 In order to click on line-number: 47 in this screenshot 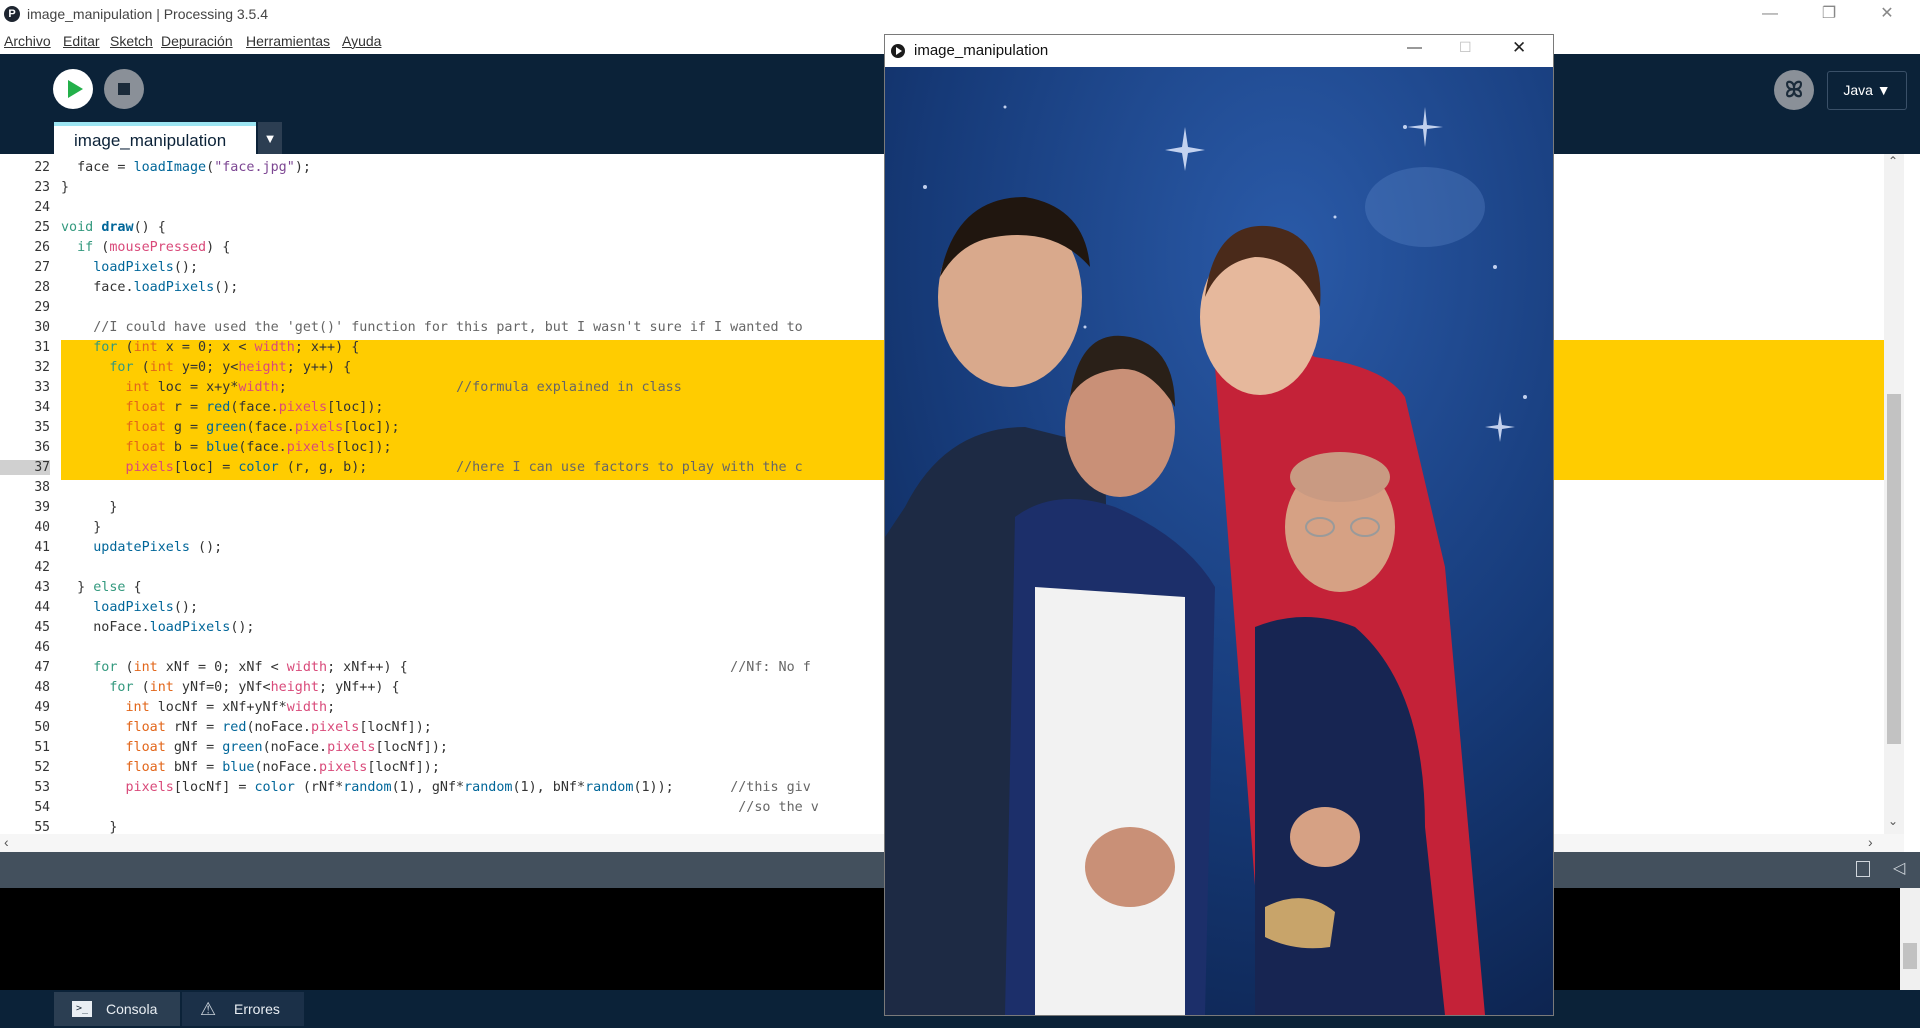, I will do `click(42, 667)`.